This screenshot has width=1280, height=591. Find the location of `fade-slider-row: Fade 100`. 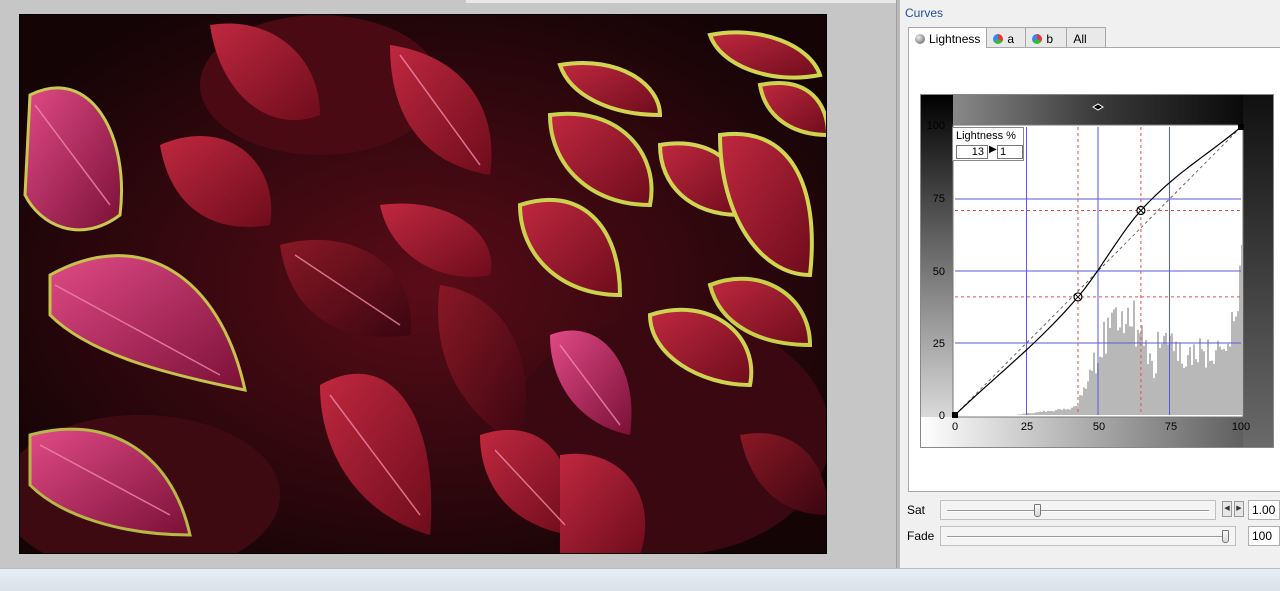

fade-slider-row: Fade 100 is located at coordinates (1090, 536).